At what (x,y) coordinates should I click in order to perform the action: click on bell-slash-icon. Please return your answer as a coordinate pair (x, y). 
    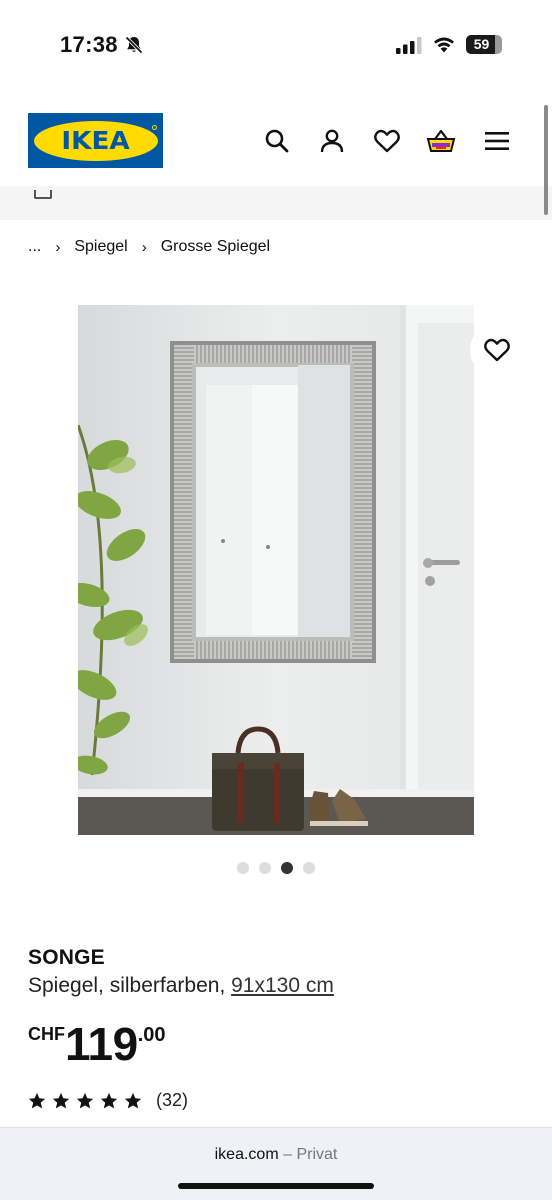
    Looking at the image, I should click on (134, 45).